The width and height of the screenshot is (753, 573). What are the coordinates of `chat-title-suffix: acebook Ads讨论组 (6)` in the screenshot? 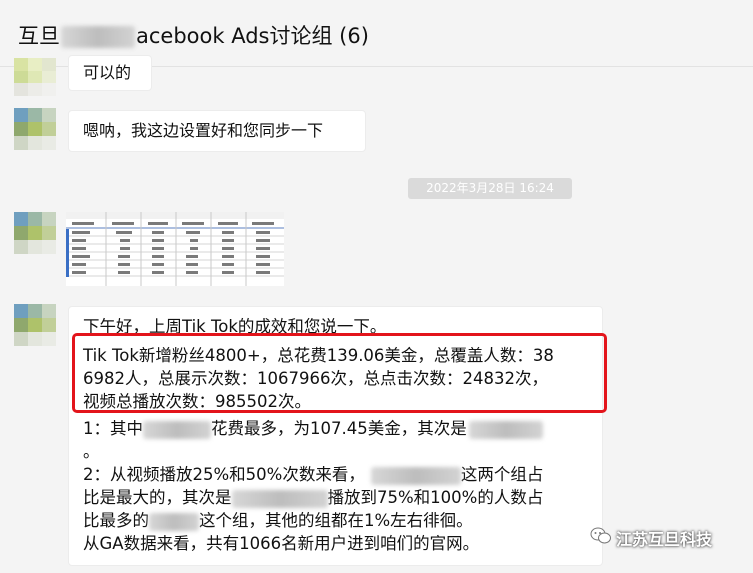 It's located at (252, 36).